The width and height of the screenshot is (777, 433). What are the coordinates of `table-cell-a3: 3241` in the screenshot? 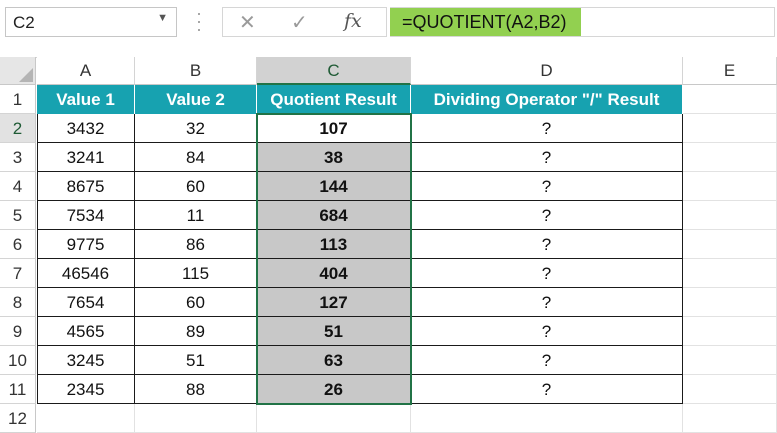 It's located at (86, 157).